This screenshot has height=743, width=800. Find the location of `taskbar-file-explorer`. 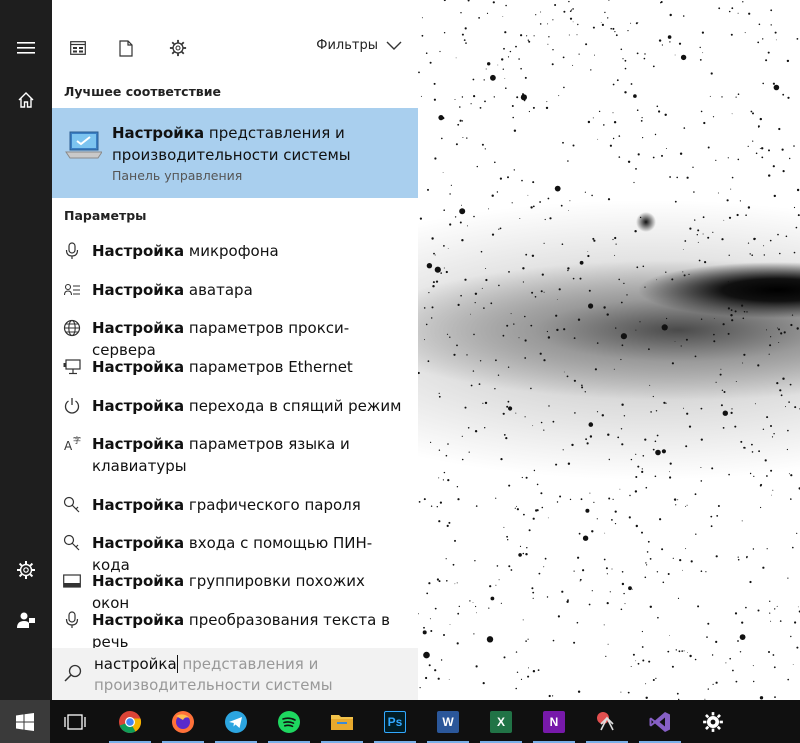

taskbar-file-explorer is located at coordinates (342, 721).